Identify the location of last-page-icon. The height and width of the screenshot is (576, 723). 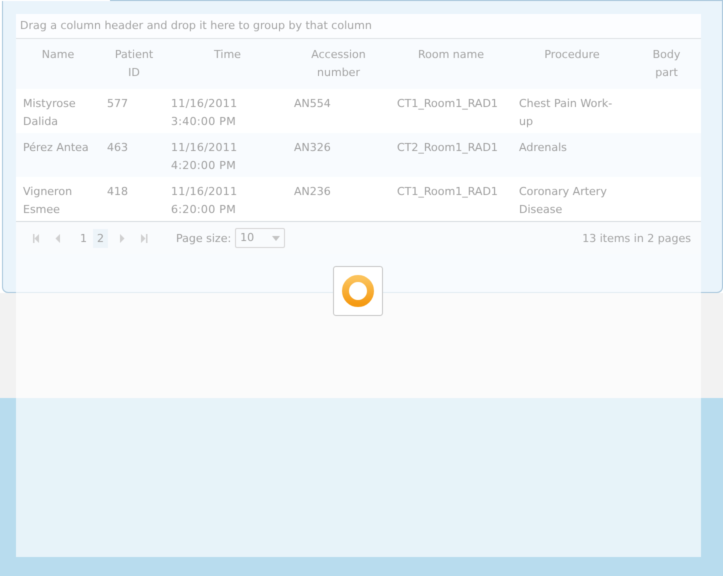
(144, 238).